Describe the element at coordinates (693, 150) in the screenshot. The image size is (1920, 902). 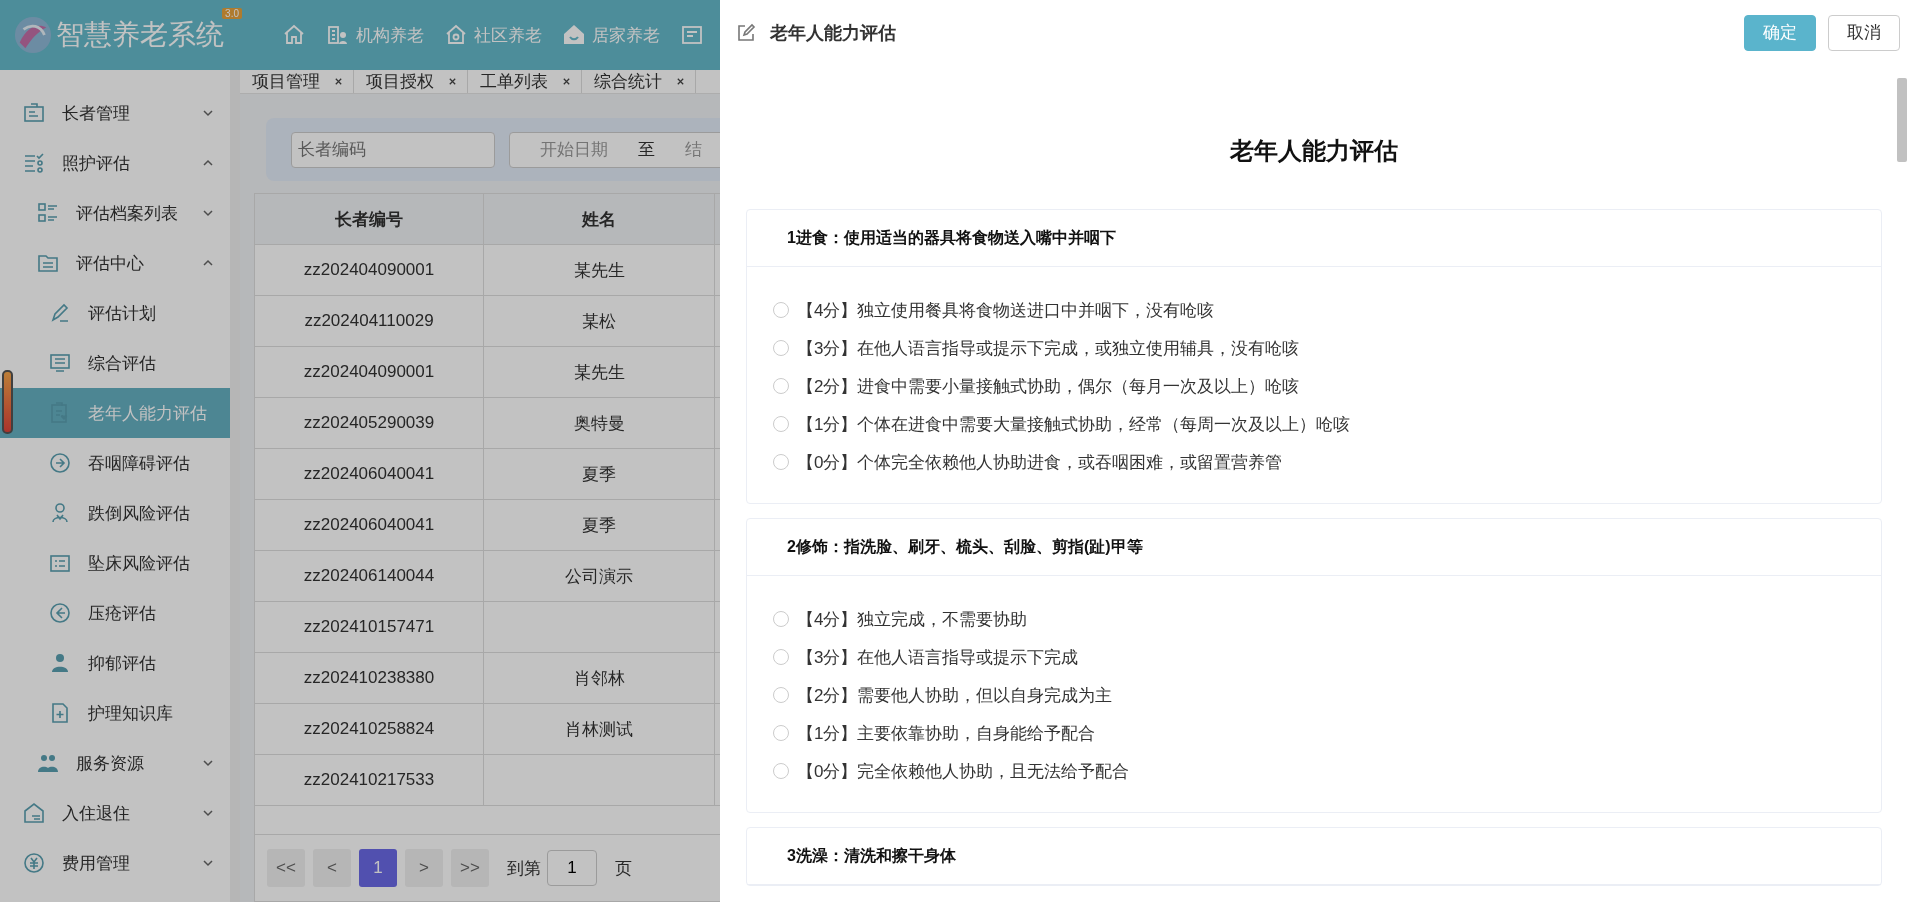
I see `end-date-placeholder: 结` at that location.